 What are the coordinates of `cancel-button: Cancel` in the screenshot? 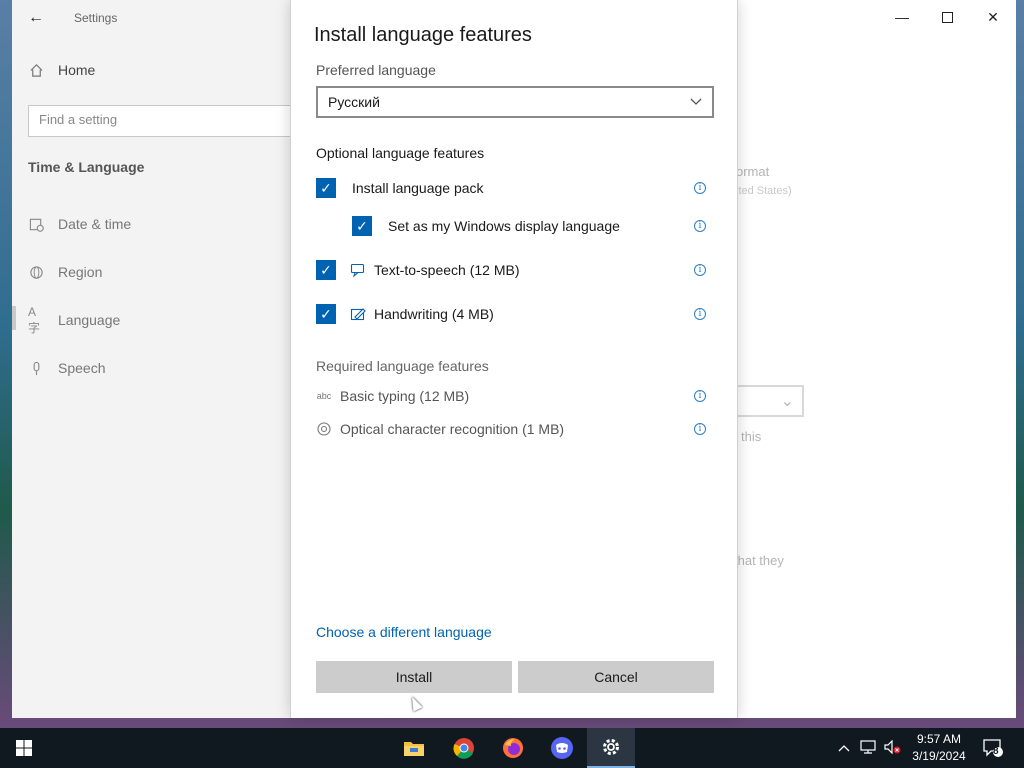 It's located at (616, 677).